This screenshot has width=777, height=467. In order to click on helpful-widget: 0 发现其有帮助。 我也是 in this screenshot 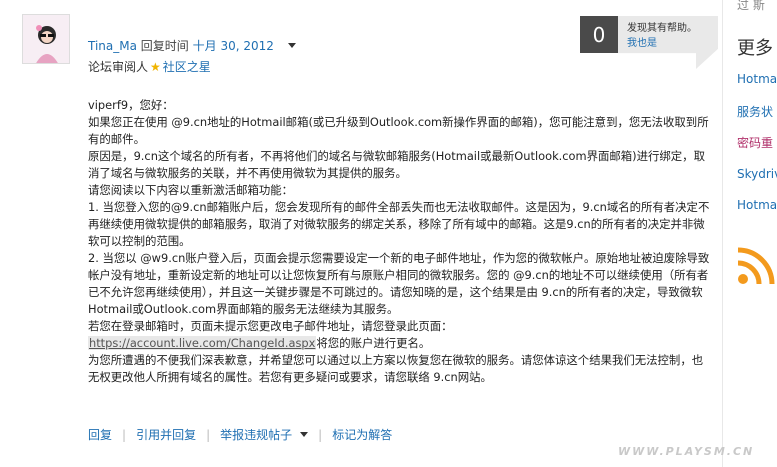, I will do `click(649, 42)`.